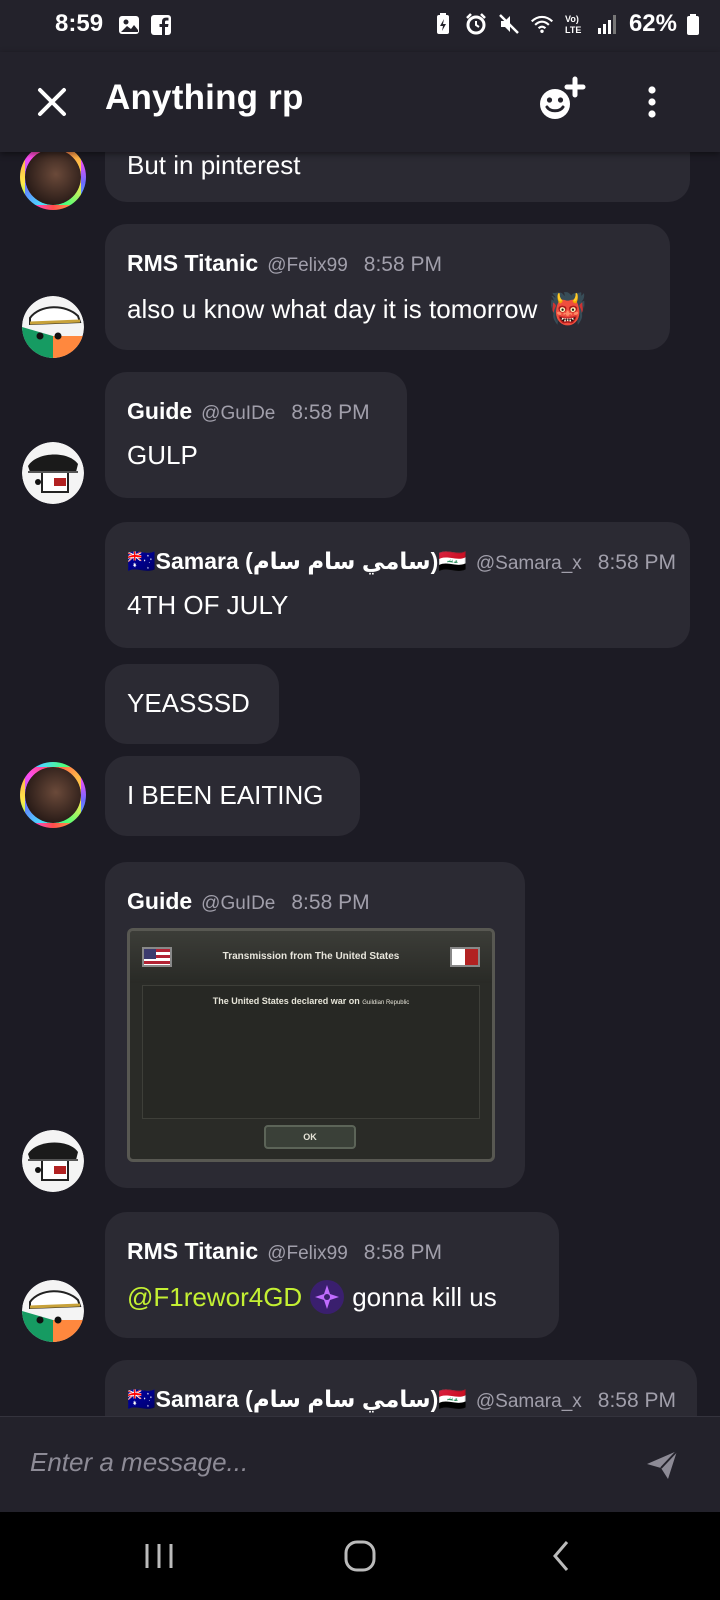  What do you see at coordinates (204, 97) in the screenshot?
I see `chat-title: Anything rp` at bounding box center [204, 97].